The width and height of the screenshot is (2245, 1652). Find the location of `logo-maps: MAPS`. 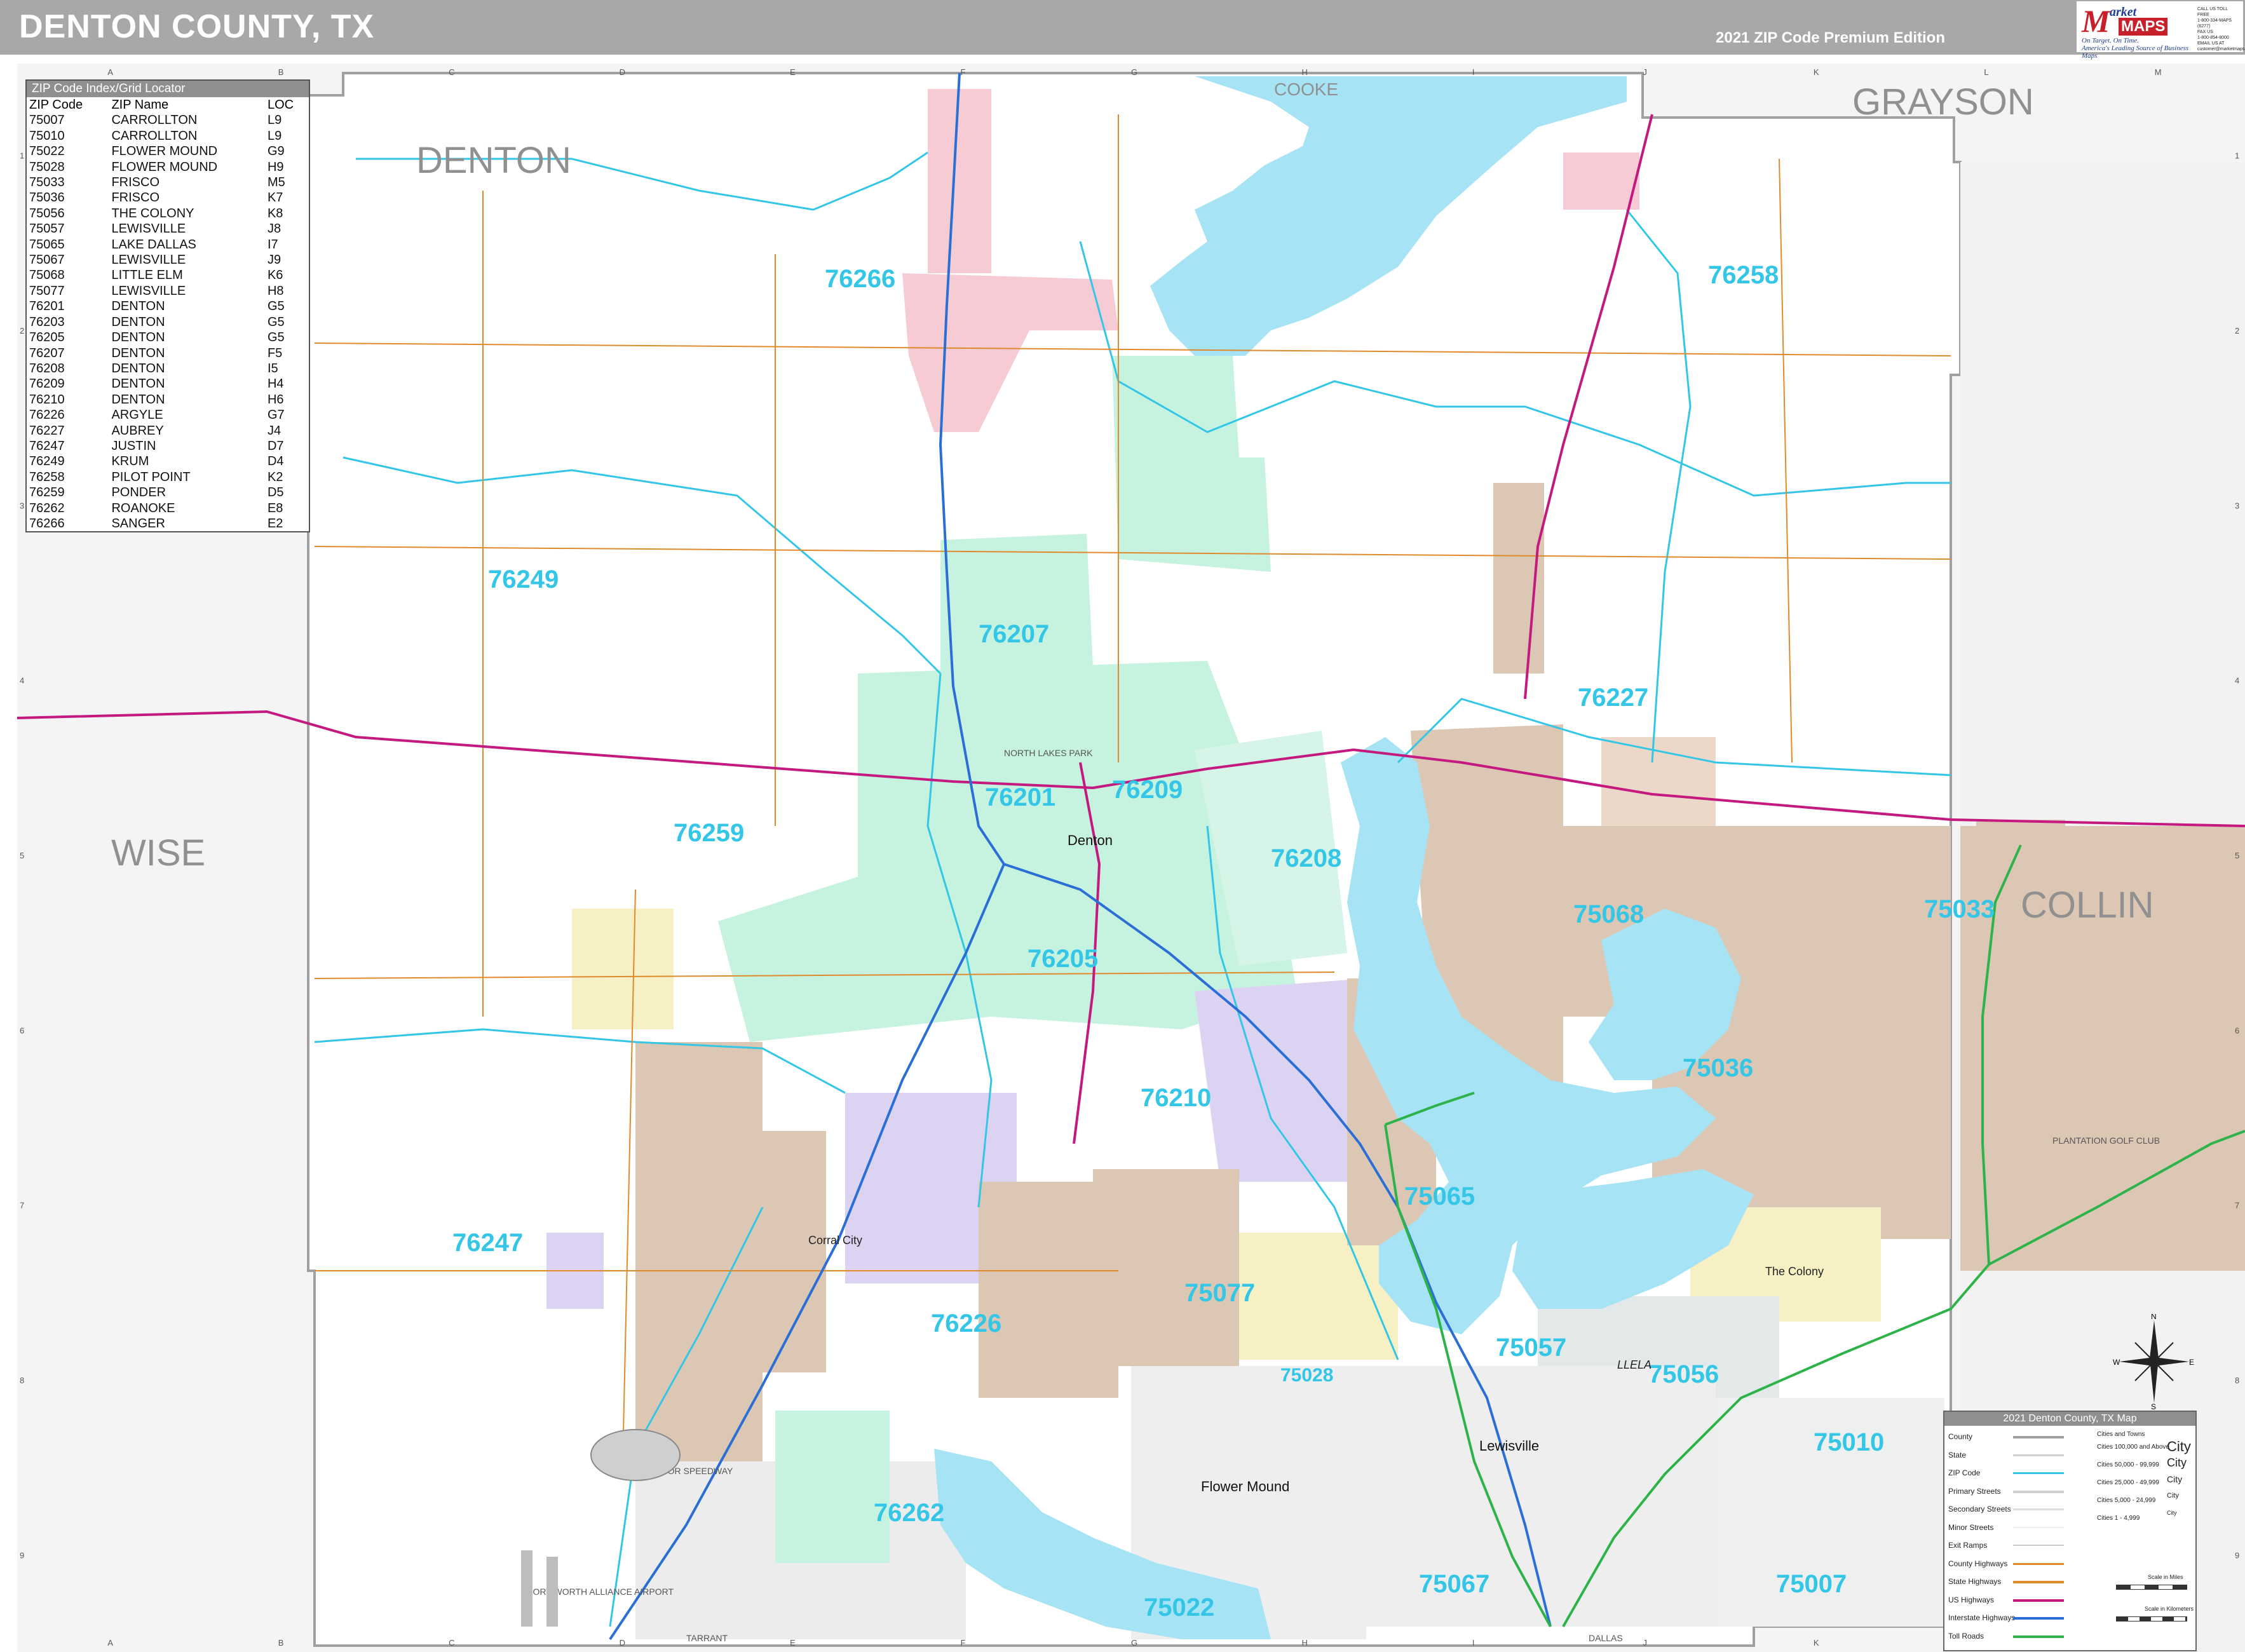

logo-maps: MAPS is located at coordinates (2143, 27).